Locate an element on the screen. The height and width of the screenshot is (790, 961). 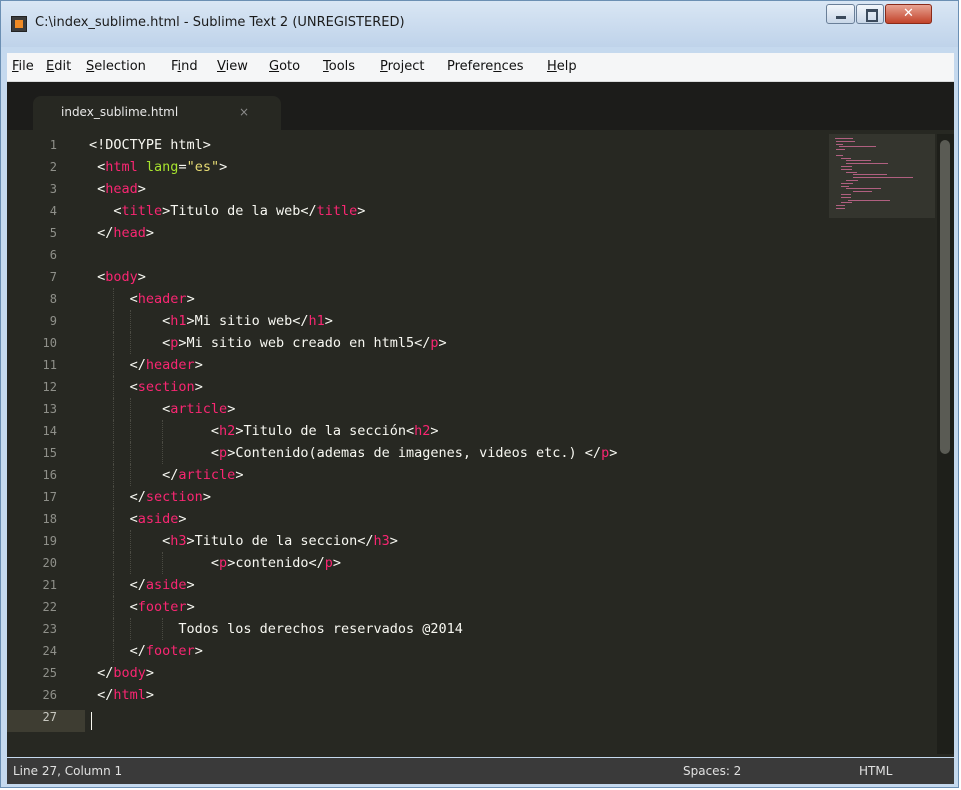
status-syntax: HTML is located at coordinates (875, 771).